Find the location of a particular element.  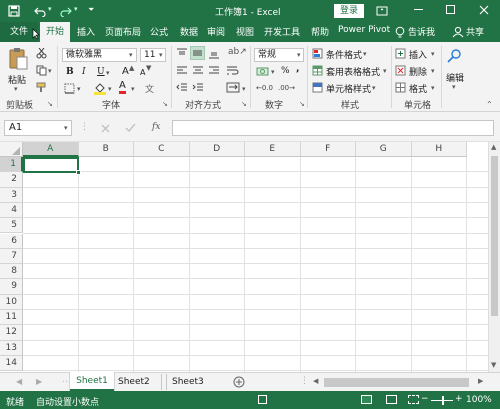

tab-insert: 插入 is located at coordinates (86, 31).